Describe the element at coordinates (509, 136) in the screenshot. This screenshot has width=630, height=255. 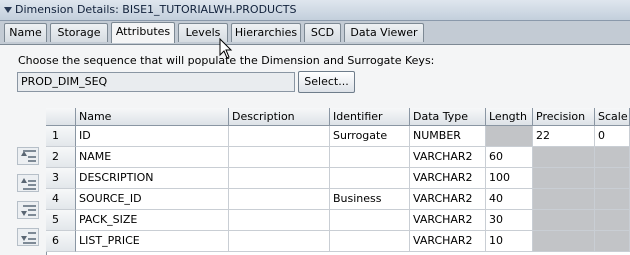
I see `cell-length` at that location.